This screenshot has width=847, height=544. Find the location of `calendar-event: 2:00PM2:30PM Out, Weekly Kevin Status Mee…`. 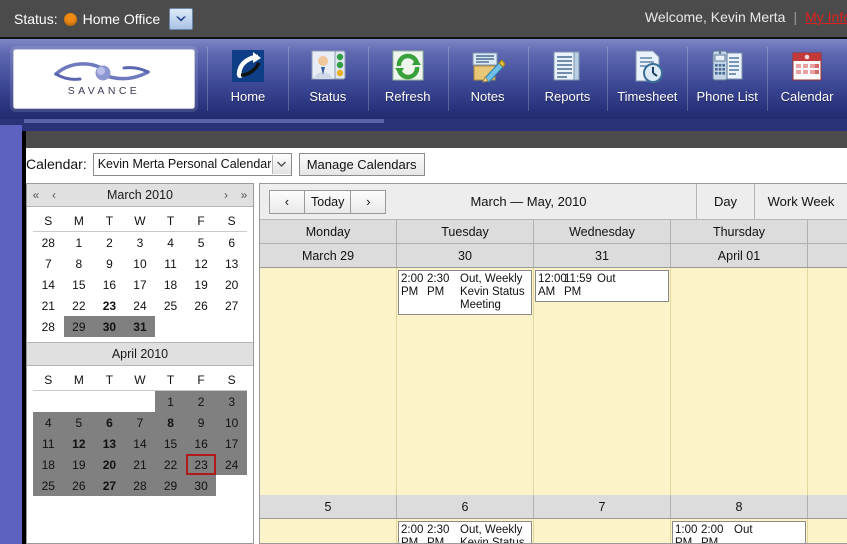

calendar-event: 2:00PM2:30PM Out, Weekly Kevin Status Mee… is located at coordinates (465, 532).